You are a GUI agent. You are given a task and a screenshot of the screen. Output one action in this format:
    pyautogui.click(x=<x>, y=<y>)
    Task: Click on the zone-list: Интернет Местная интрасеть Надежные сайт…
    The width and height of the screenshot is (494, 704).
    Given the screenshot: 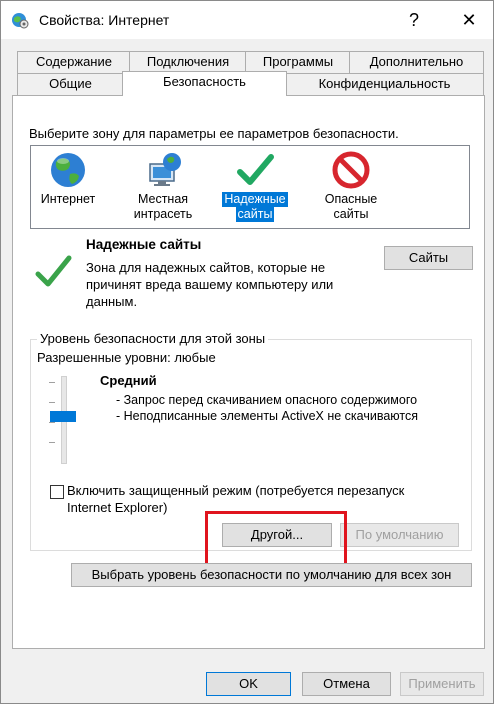 What is the action you would take?
    pyautogui.click(x=250, y=187)
    